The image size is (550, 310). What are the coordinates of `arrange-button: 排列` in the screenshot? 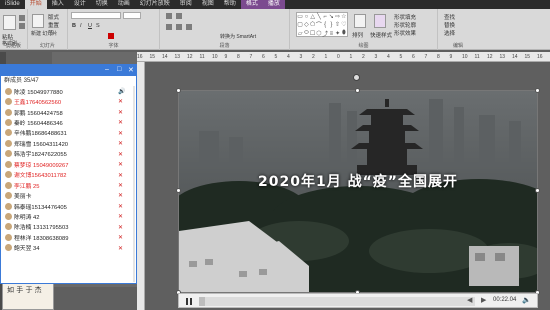 It's located at (357, 35).